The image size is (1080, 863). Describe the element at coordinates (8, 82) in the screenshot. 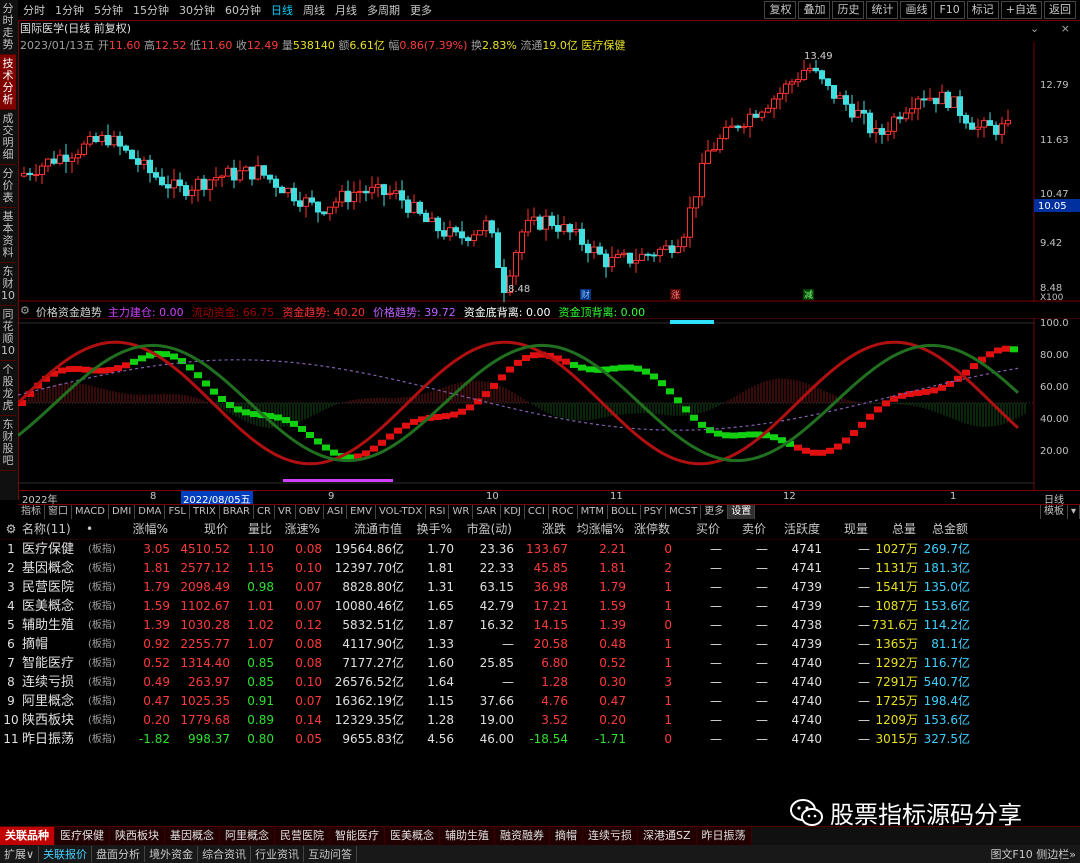

I see `left-tab: 技术分析` at that location.